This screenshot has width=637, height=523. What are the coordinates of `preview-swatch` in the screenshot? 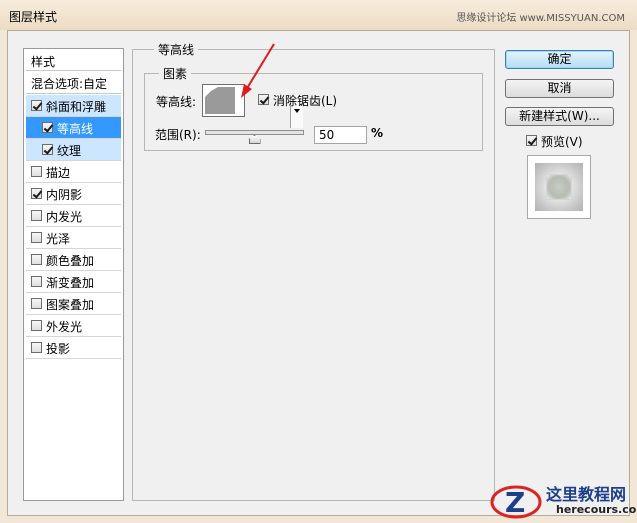 It's located at (559, 187).